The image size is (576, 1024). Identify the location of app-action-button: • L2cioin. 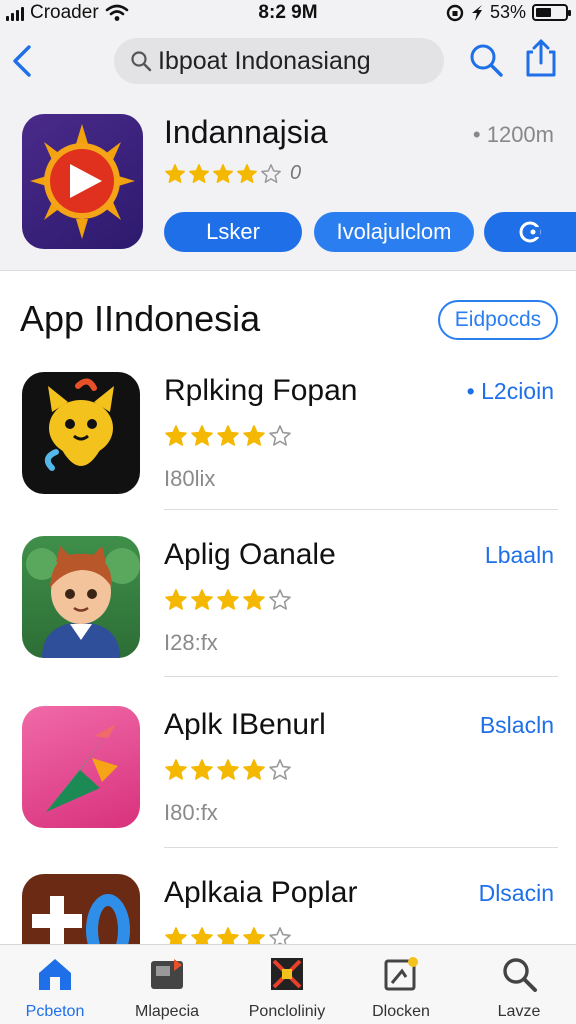
(510, 391).